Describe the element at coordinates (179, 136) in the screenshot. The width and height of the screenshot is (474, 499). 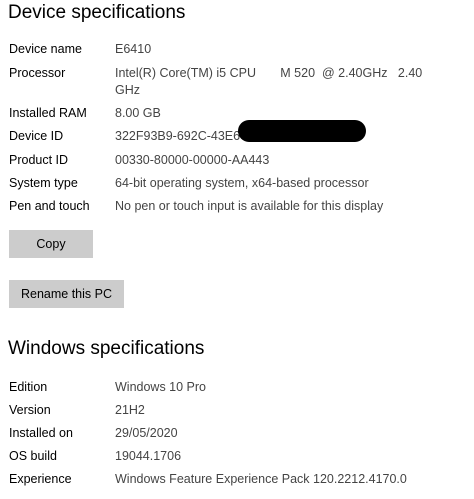
I see `spec-value: 322F93B9-692C-43E6-` at that location.